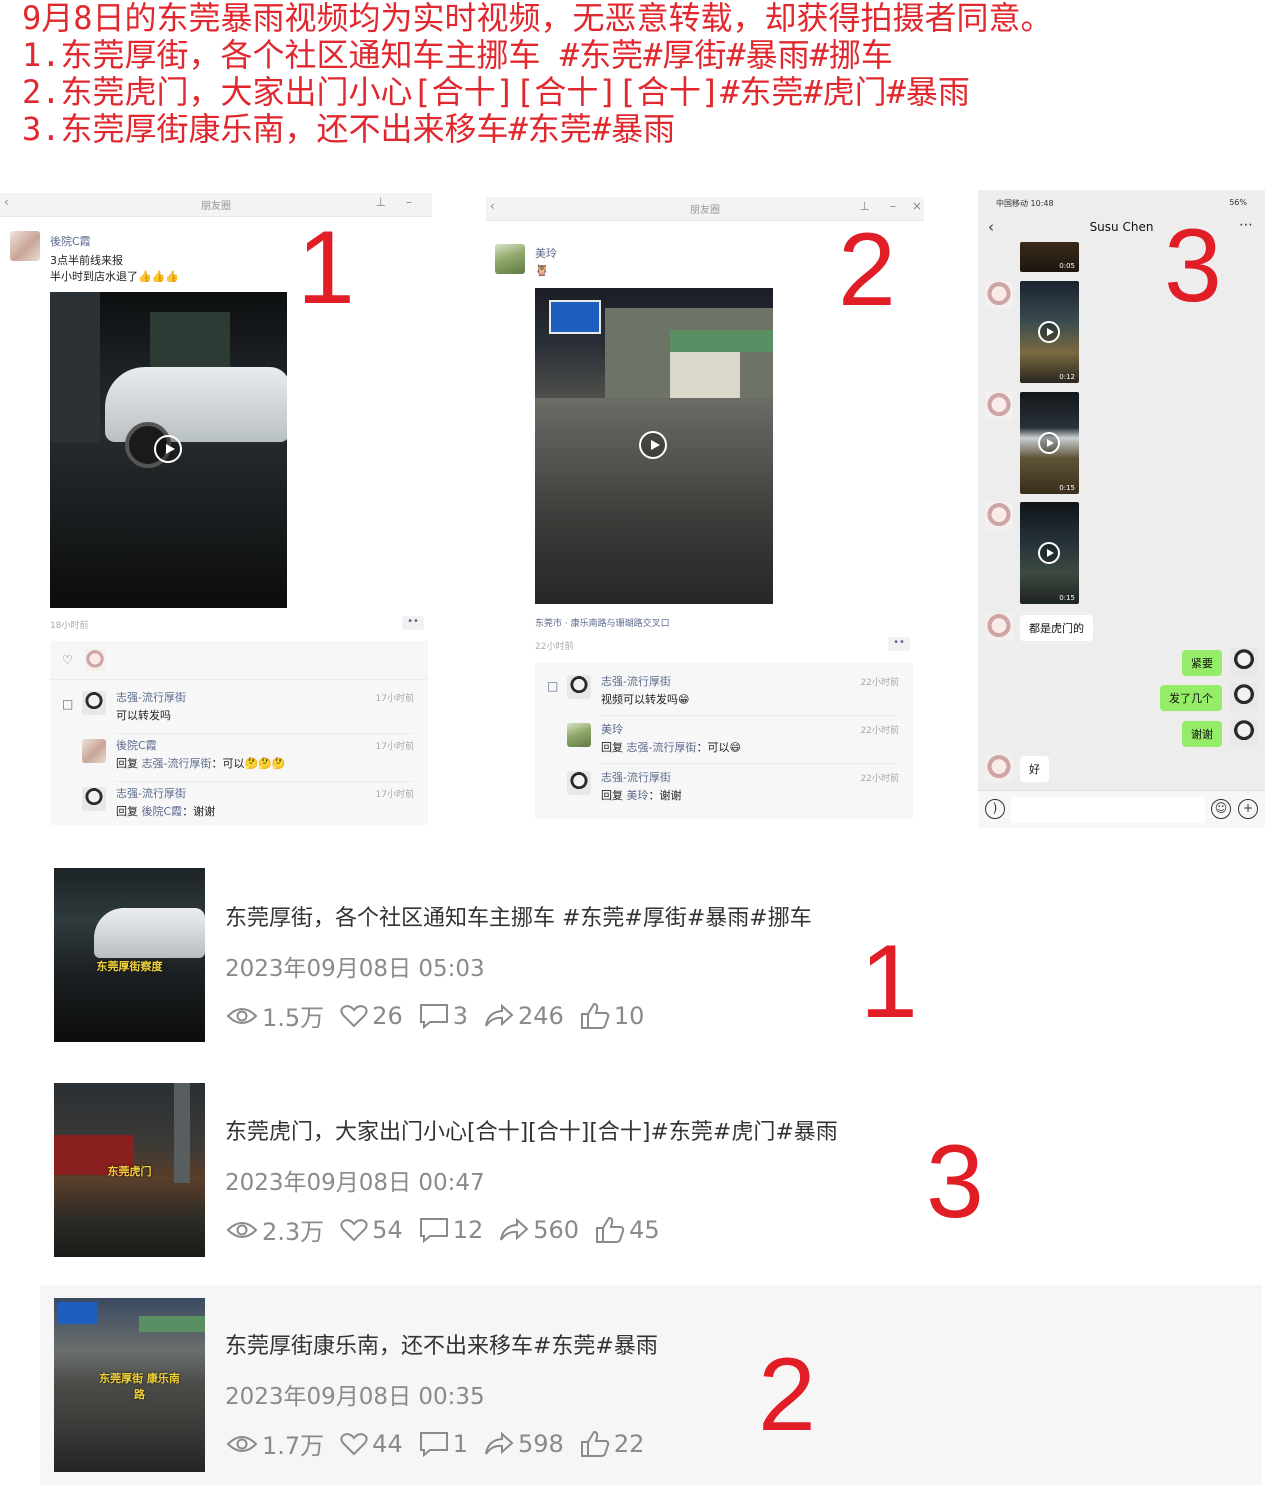  What do you see at coordinates (70, 241) in the screenshot?
I see `author-name: 後院C霞` at bounding box center [70, 241].